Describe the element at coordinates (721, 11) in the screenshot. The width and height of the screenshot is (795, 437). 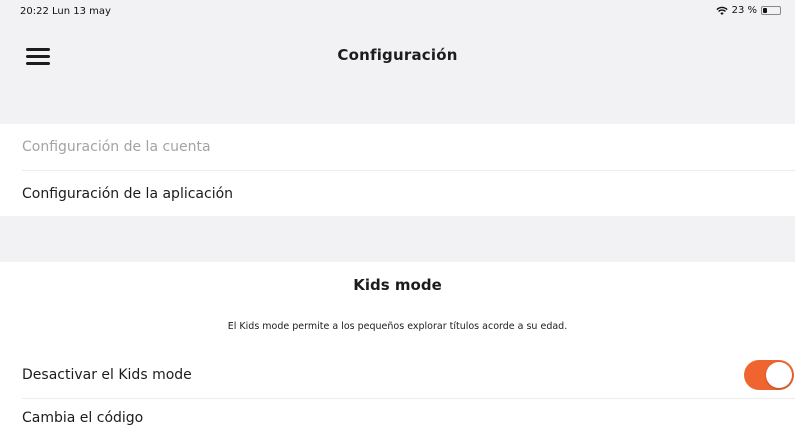
I see `wifi-icon` at that location.